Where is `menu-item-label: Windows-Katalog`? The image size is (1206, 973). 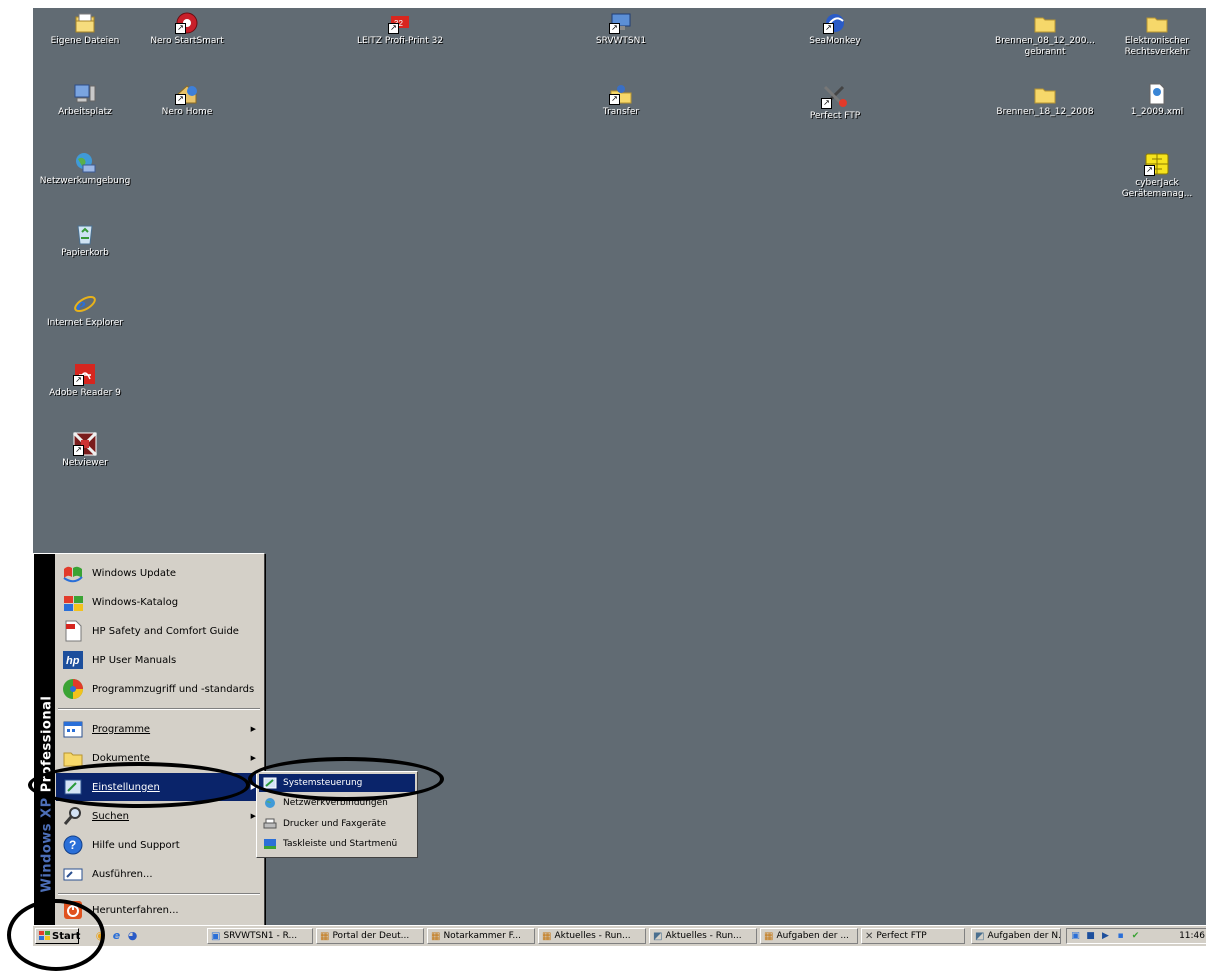
menu-item-label: Windows-Katalog is located at coordinates (135, 602).